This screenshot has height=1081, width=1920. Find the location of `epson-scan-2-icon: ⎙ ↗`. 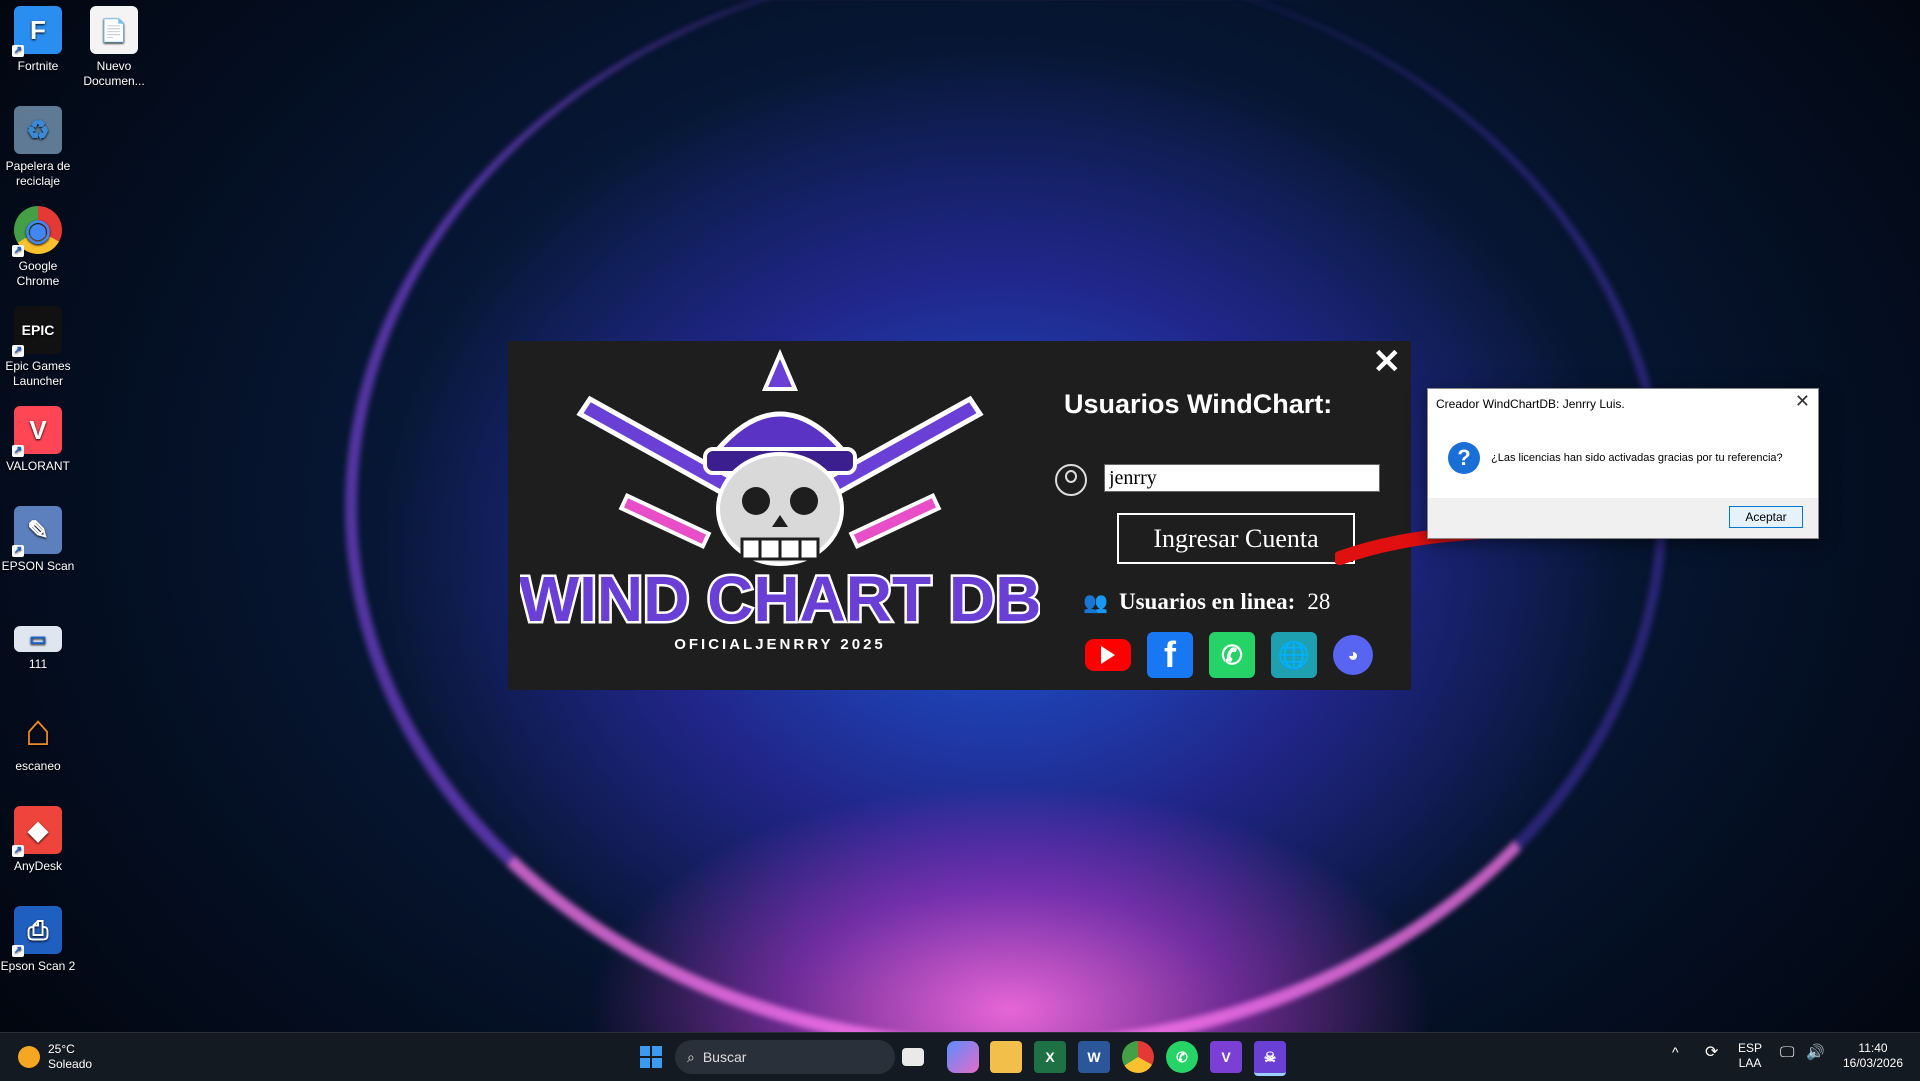

epson-scan-2-icon: ⎙ ↗ is located at coordinates (37, 931).